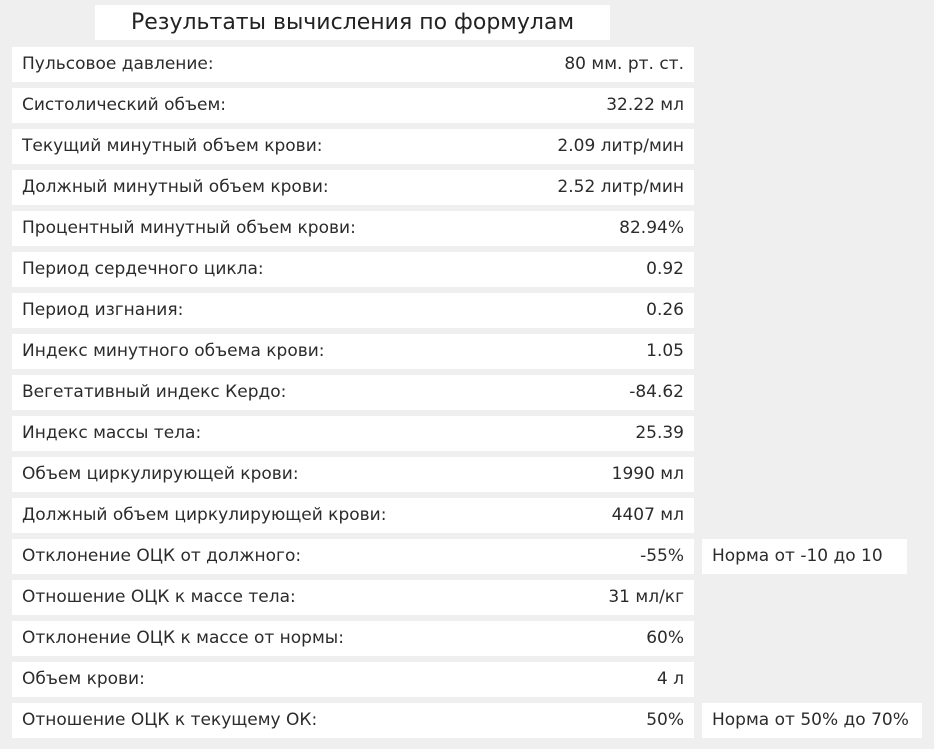 Image resolution: width=934 pixels, height=749 pixels. What do you see at coordinates (659, 433) in the screenshot?
I see `result-value: 25.39` at bounding box center [659, 433].